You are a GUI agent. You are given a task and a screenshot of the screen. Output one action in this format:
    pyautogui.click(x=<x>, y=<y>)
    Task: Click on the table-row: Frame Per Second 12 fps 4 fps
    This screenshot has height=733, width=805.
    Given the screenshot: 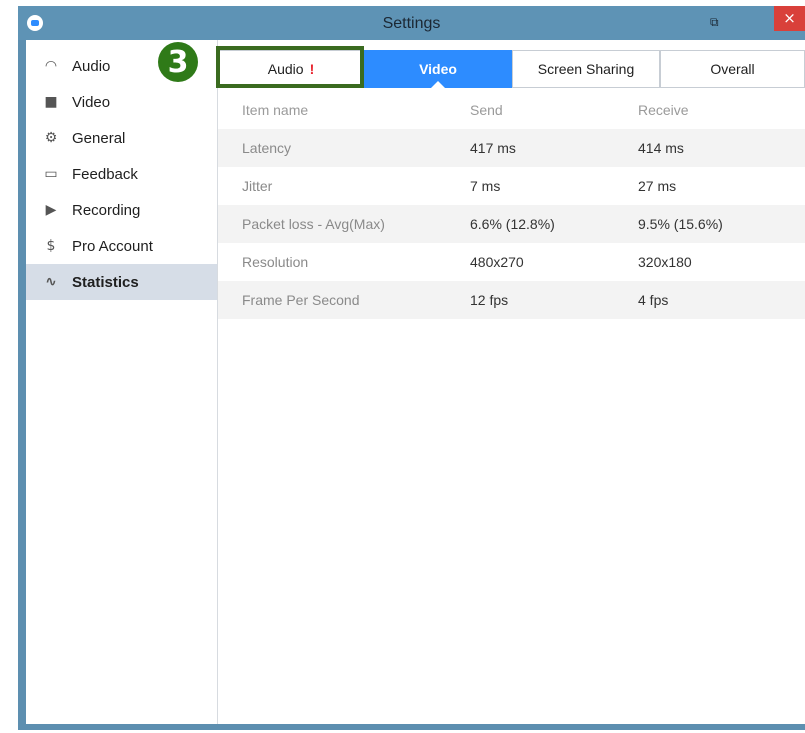 What is the action you would take?
    pyautogui.click(x=511, y=300)
    